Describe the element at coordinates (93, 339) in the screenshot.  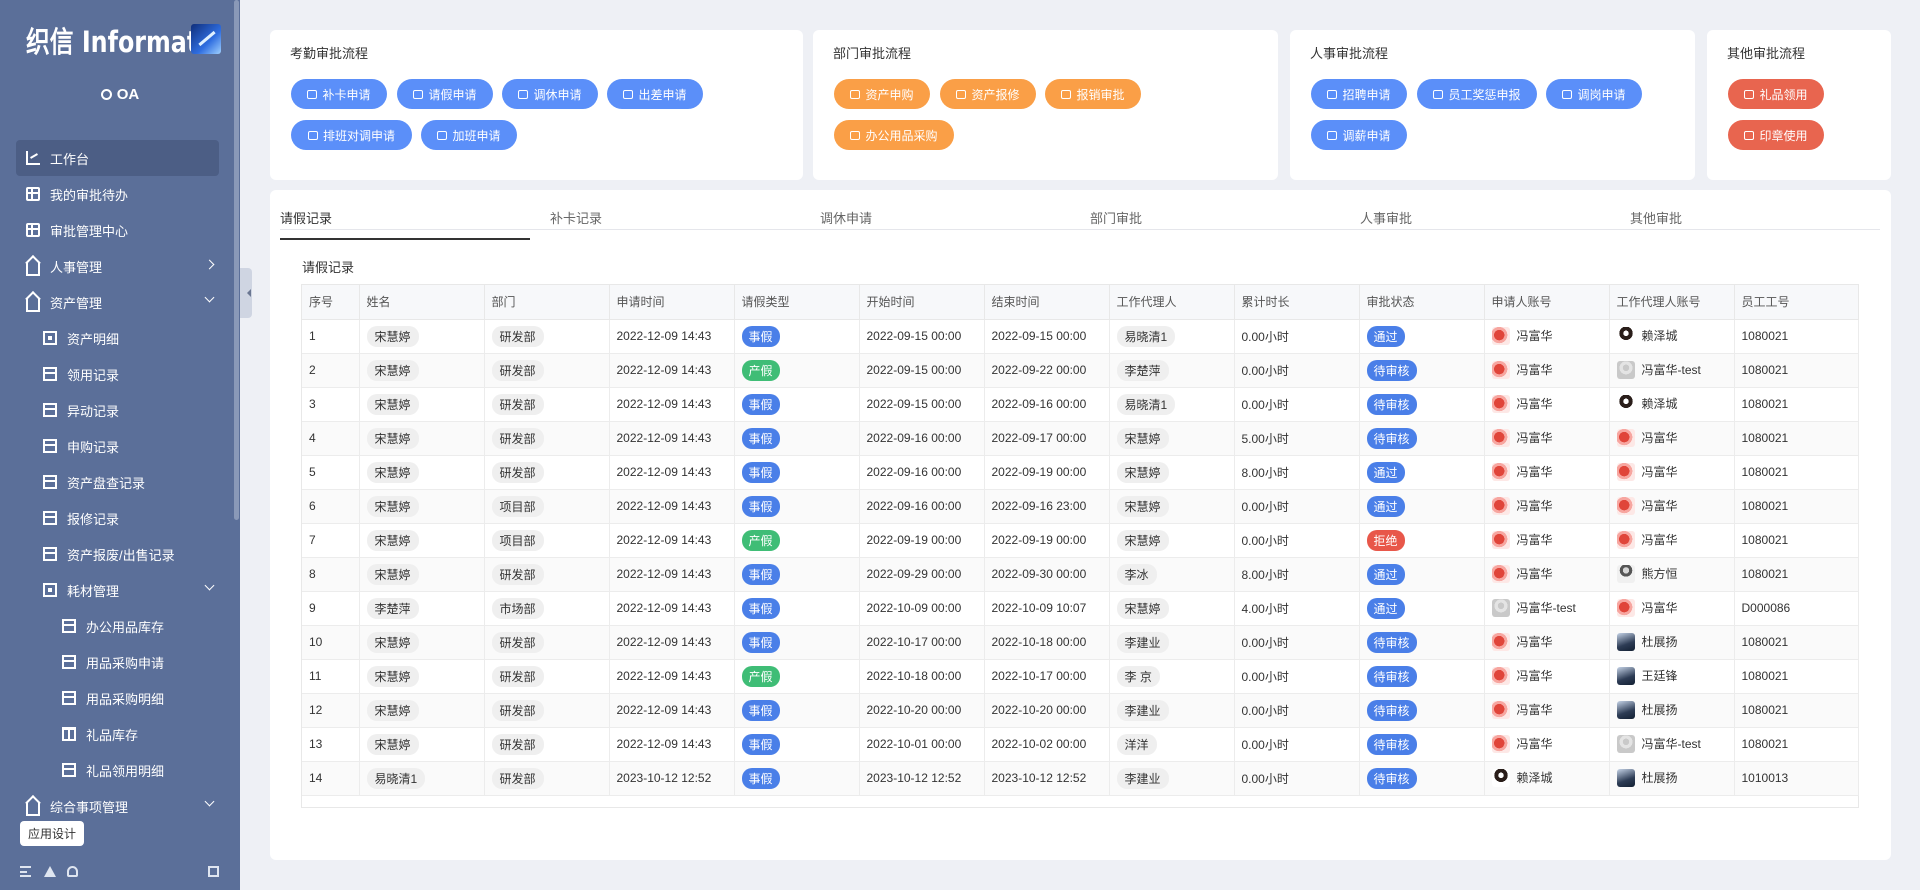
I see `sidebar-item-label: 资产明细` at that location.